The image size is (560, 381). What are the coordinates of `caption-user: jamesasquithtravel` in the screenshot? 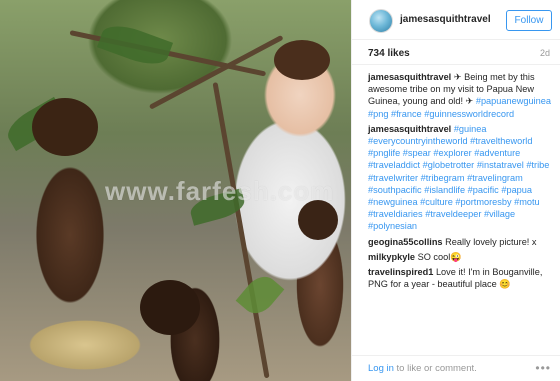 It's located at (409, 77).